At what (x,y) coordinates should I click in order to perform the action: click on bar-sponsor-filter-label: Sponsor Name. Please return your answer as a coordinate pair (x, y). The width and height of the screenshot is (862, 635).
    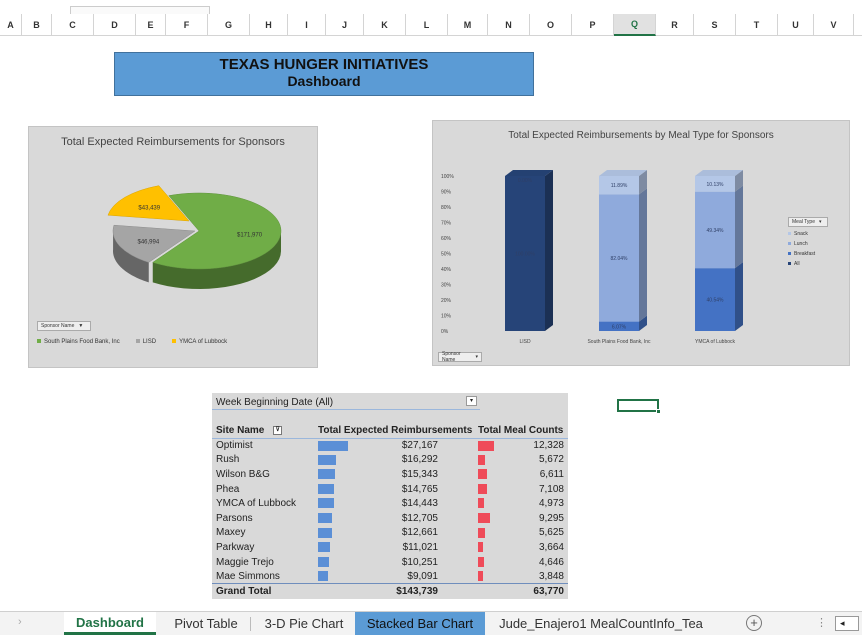
    Looking at the image, I should click on (451, 357).